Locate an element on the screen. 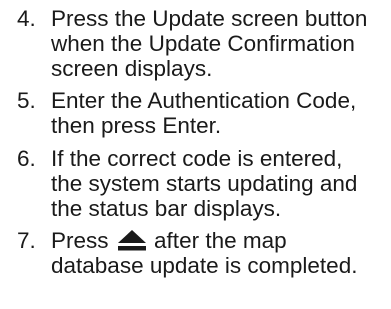 The width and height of the screenshot is (391, 309). step-line: Press the Update screen button is located at coordinates (209, 18).